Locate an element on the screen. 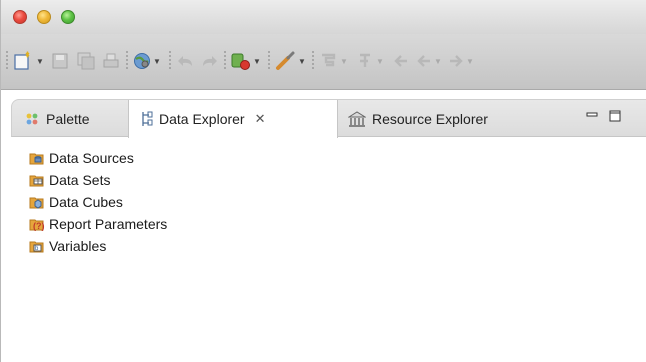  print-button is located at coordinates (111, 61).